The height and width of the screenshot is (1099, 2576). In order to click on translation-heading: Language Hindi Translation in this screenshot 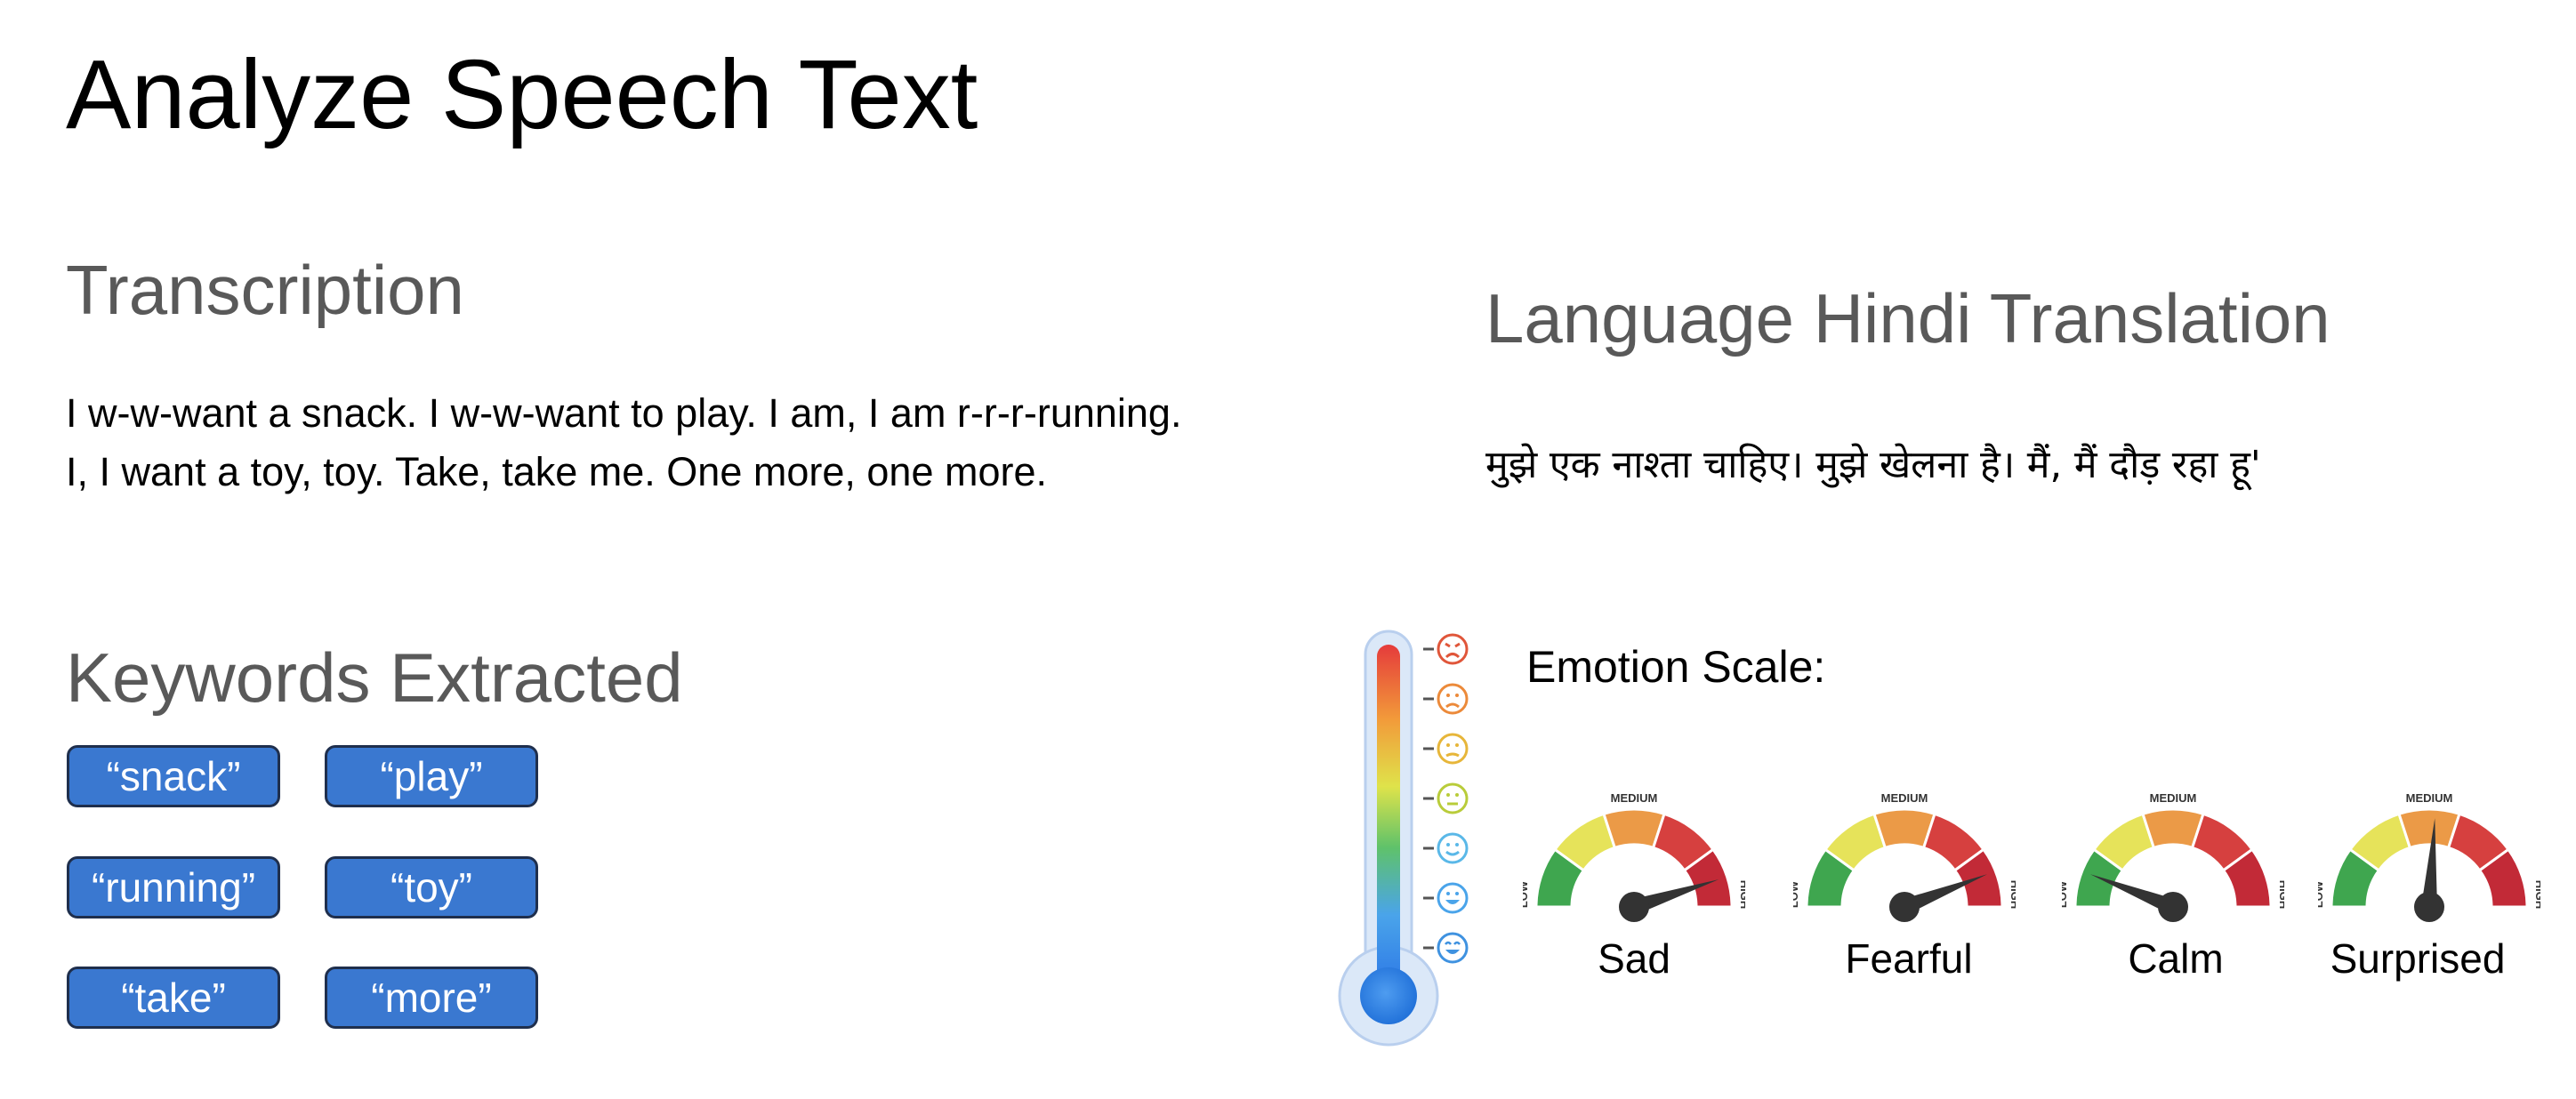, I will do `click(1907, 318)`.